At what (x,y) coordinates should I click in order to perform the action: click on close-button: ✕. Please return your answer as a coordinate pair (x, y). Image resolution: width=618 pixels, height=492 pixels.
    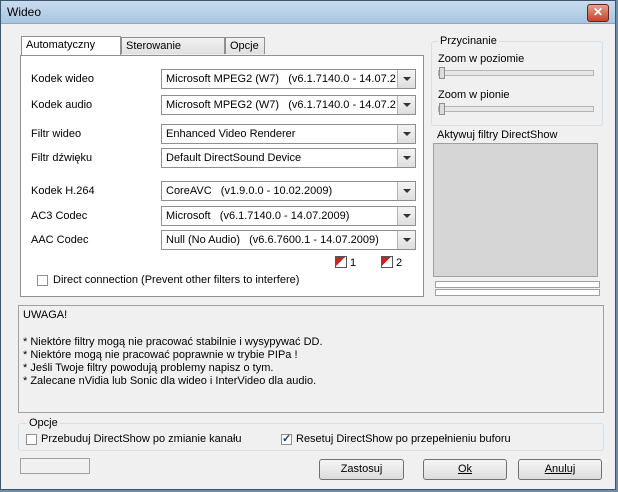
    Looking at the image, I should click on (598, 13).